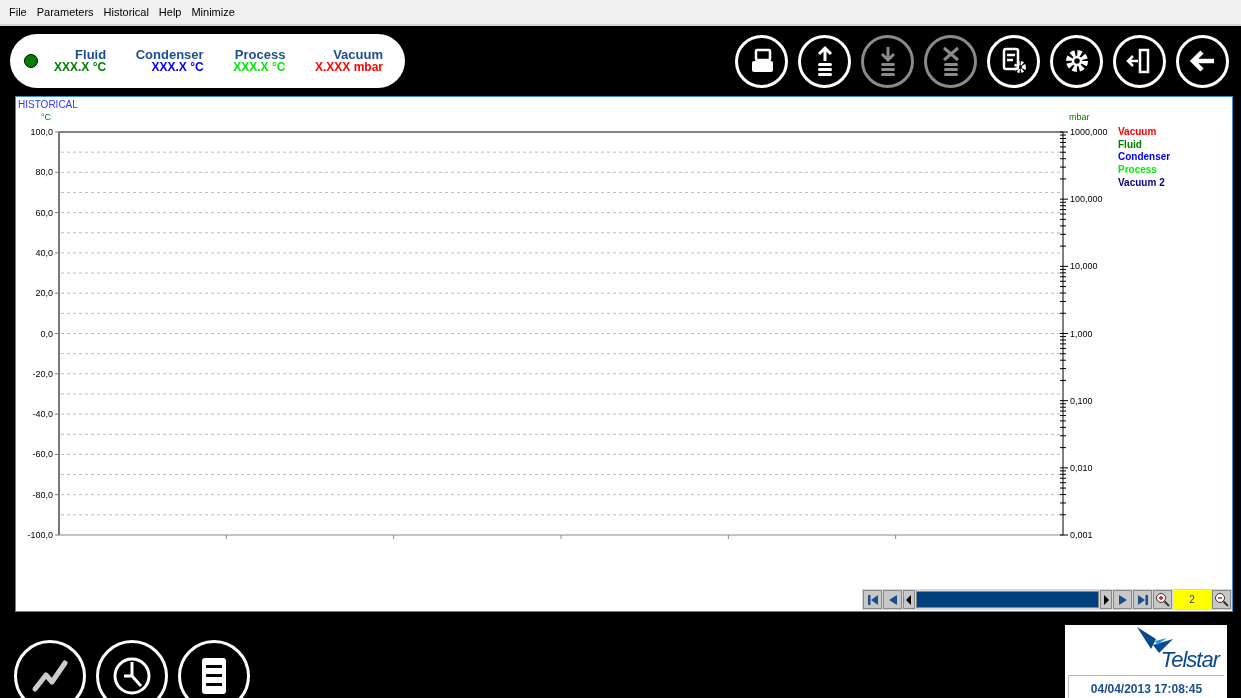 The image size is (1241, 698). I want to click on axis-tick-label: 100,0, so click(41, 132).